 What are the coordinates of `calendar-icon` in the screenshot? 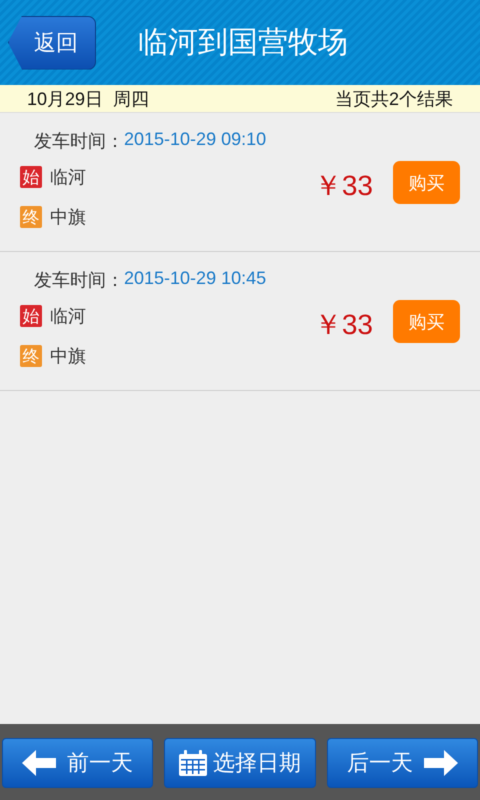 It's located at (193, 763).